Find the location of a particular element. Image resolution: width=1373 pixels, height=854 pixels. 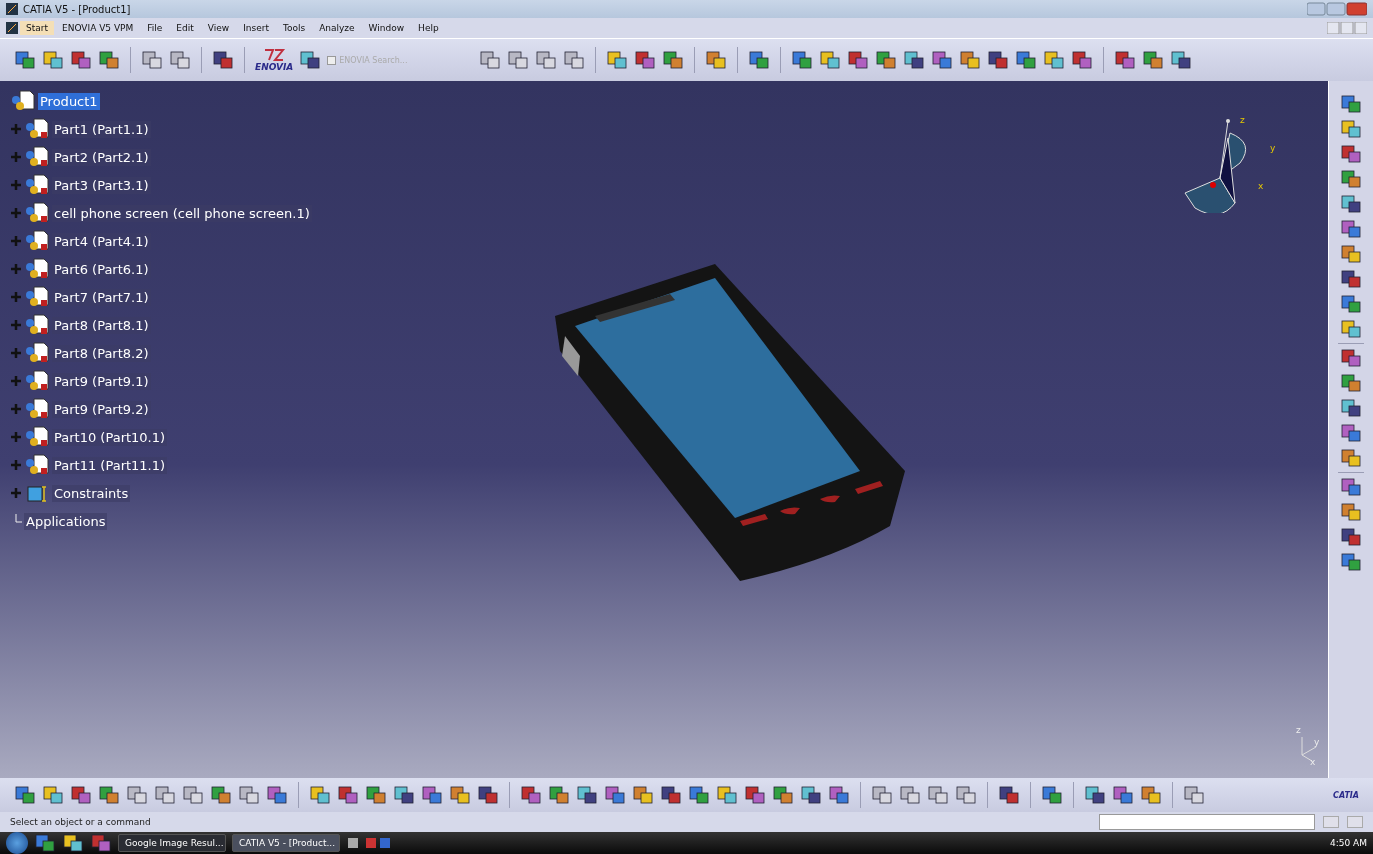

menu-item: Analyze is located at coordinates (337, 28).